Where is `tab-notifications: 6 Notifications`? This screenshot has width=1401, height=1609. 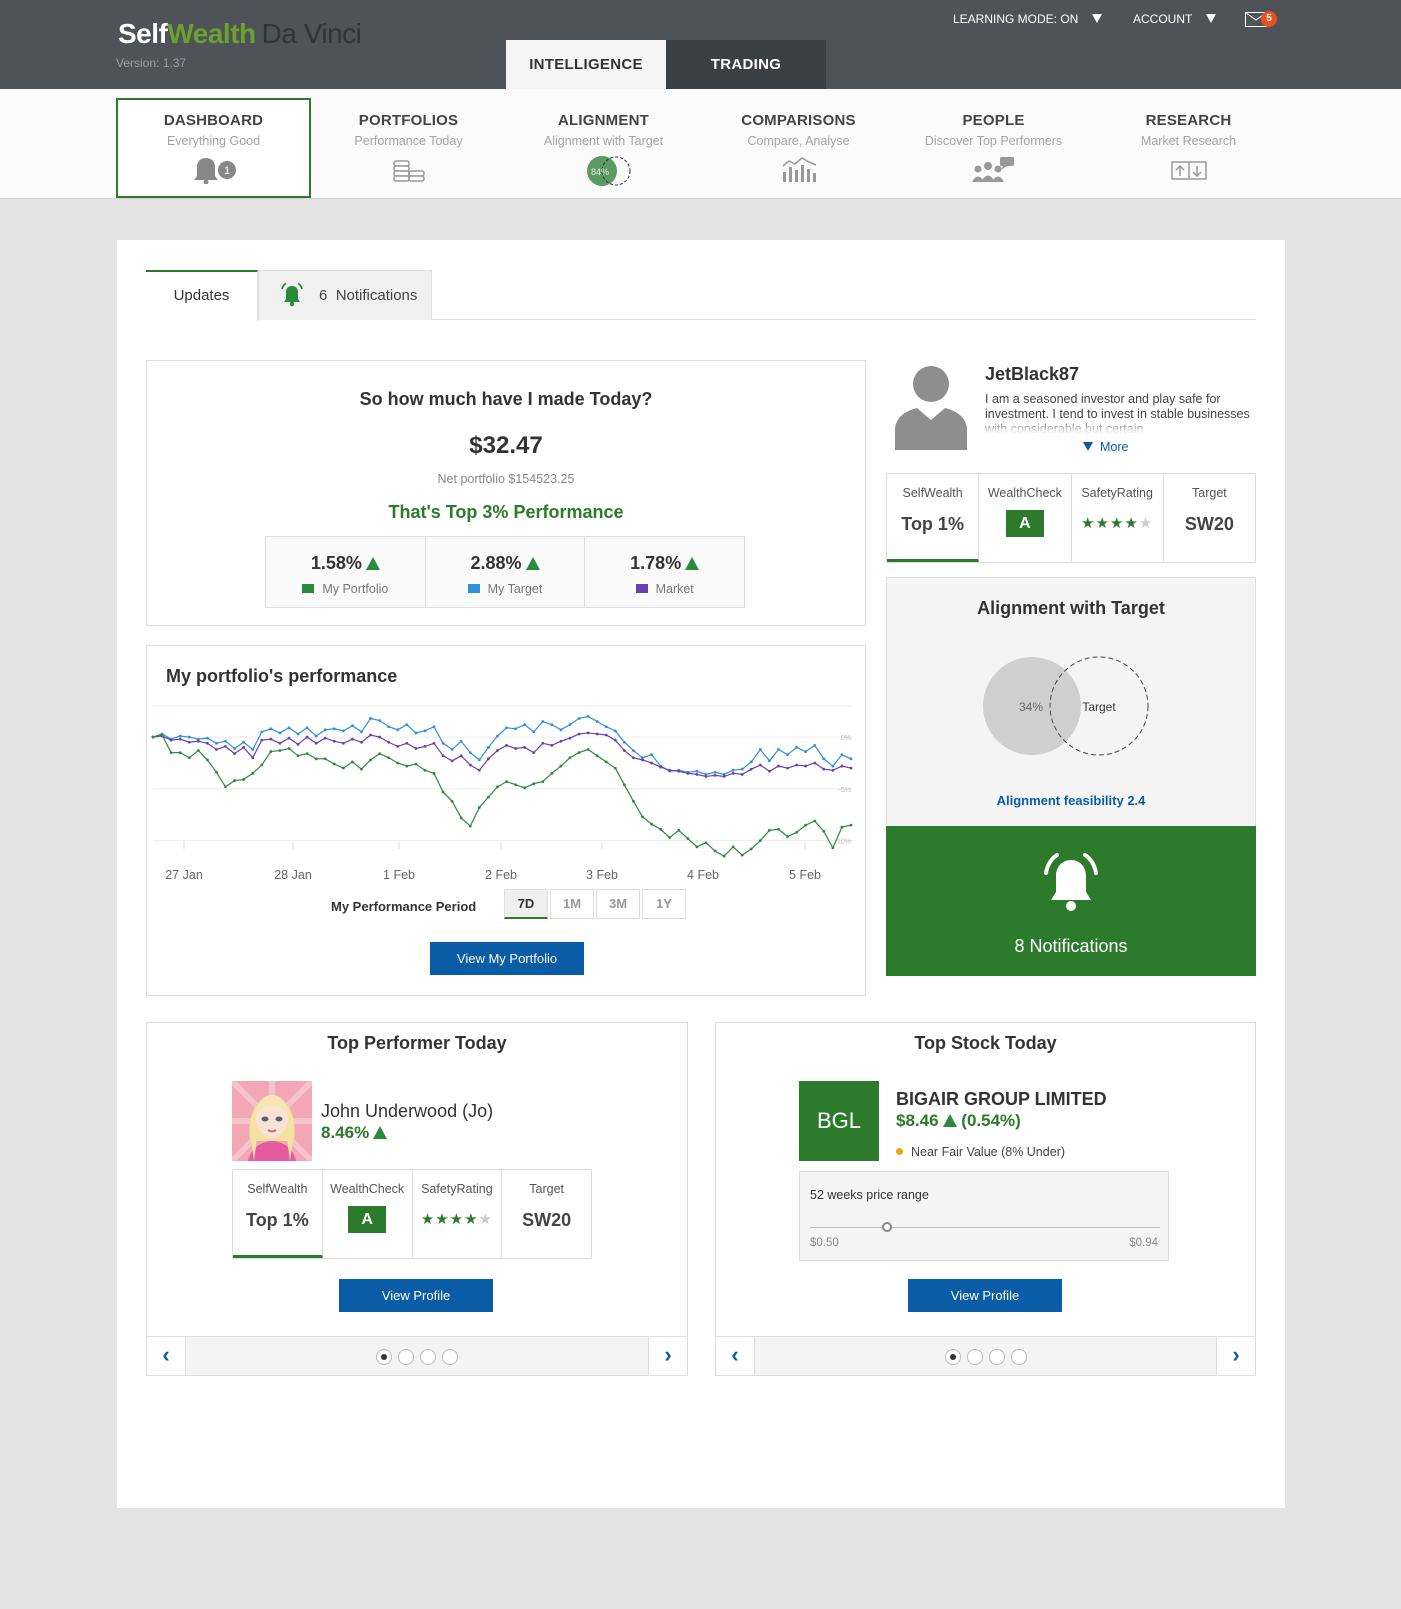
tab-notifications: 6 Notifications is located at coordinates (345, 295).